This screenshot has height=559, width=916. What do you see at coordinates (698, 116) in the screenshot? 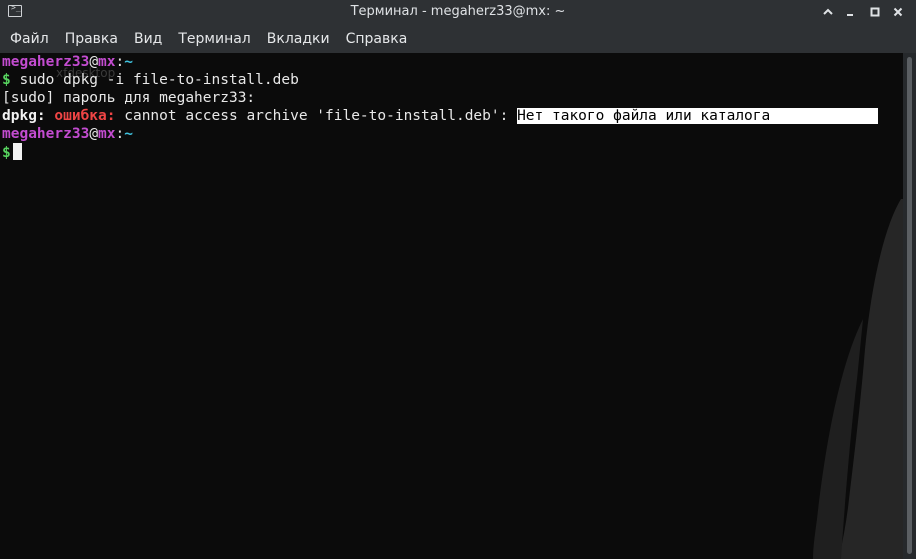
I see `selected-text: Нет такого файла или каталога` at bounding box center [698, 116].